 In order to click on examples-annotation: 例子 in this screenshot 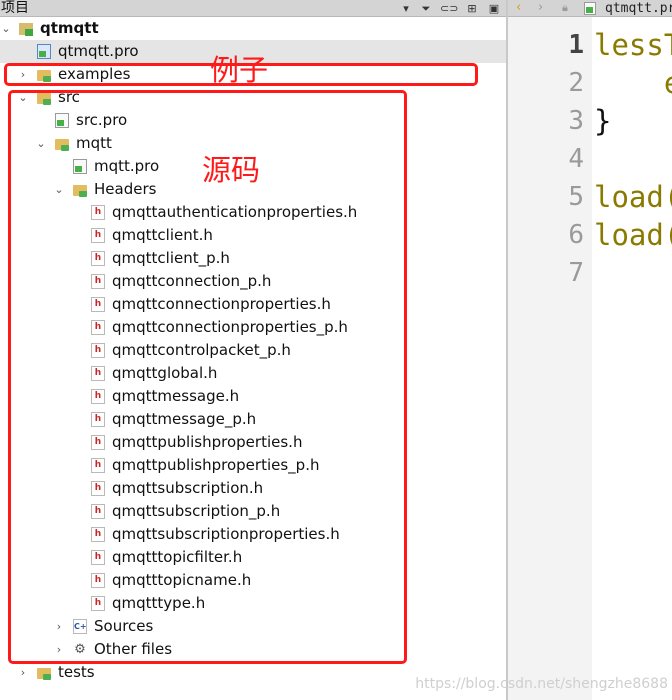, I will do `click(239, 70)`.